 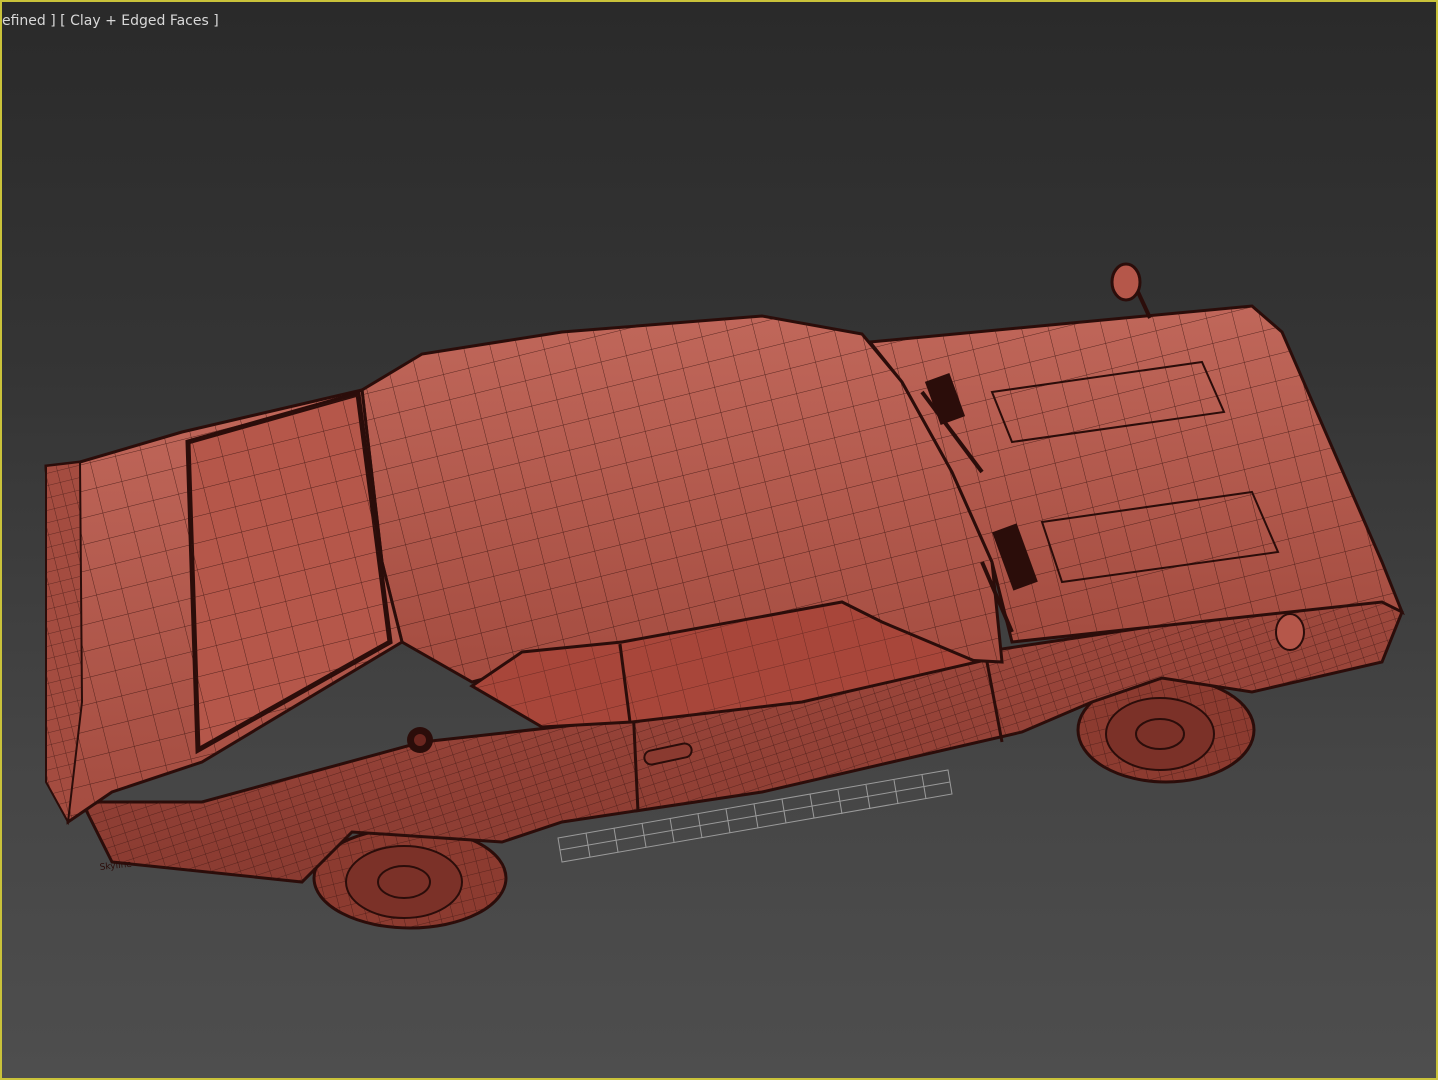 I want to click on rear-badge: Skyline, so click(x=116, y=866).